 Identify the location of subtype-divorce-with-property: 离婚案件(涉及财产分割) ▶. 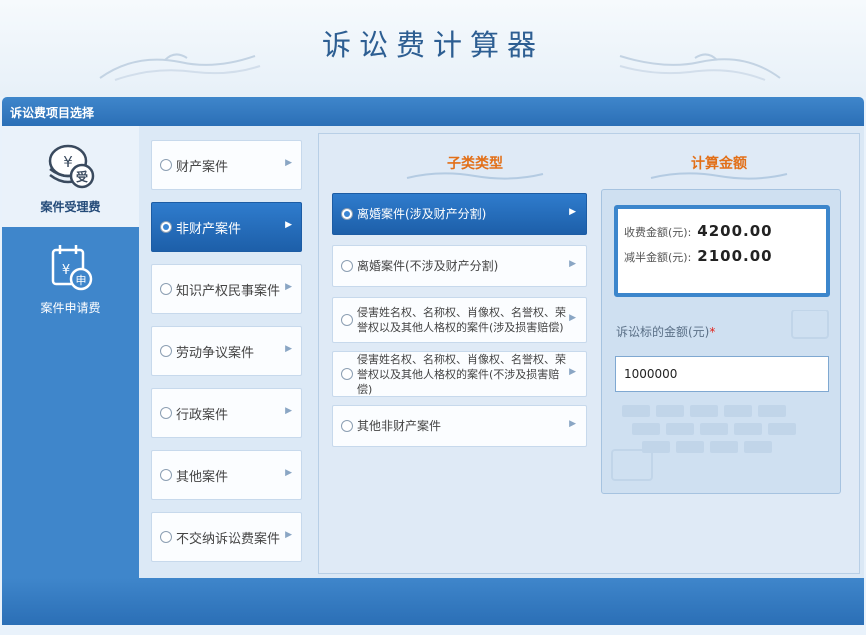
(459, 214).